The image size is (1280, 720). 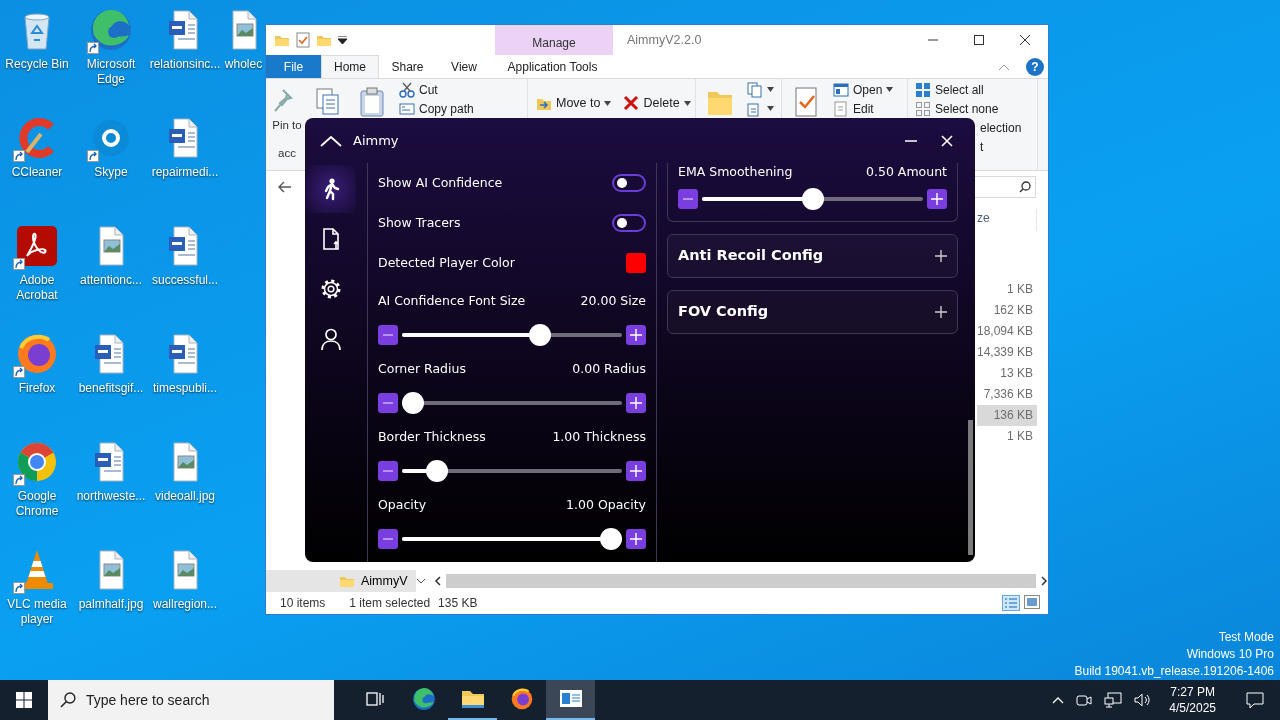 I want to click on file-size: 13 KB, so click(x=1007, y=373).